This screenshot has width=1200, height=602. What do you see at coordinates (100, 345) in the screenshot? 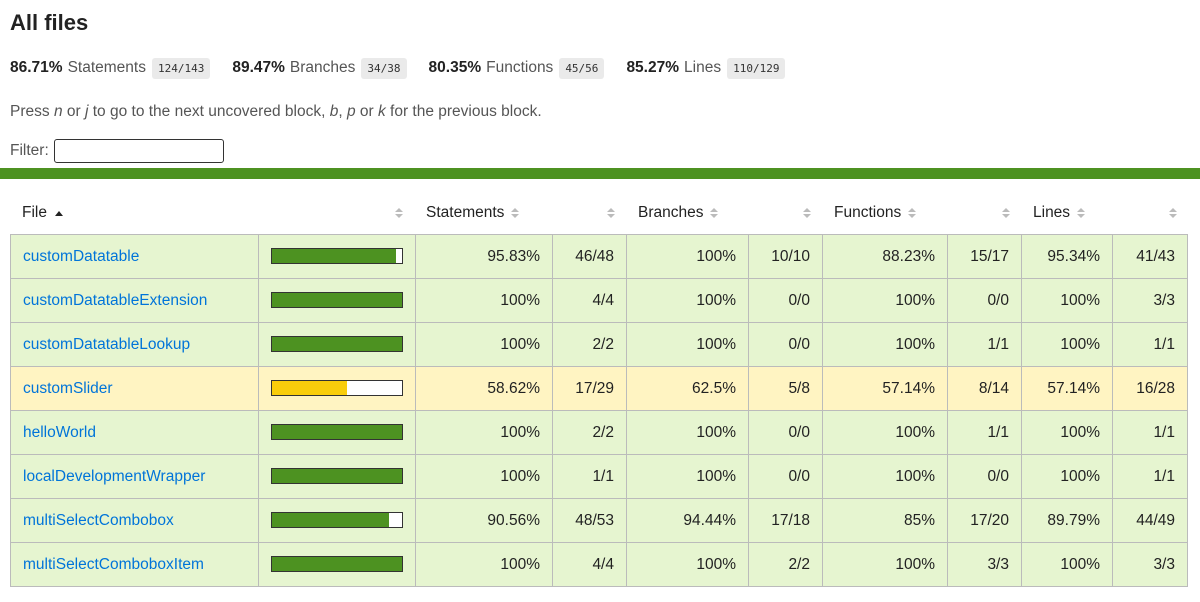
I see `file-link: customDatatableLookup` at bounding box center [100, 345].